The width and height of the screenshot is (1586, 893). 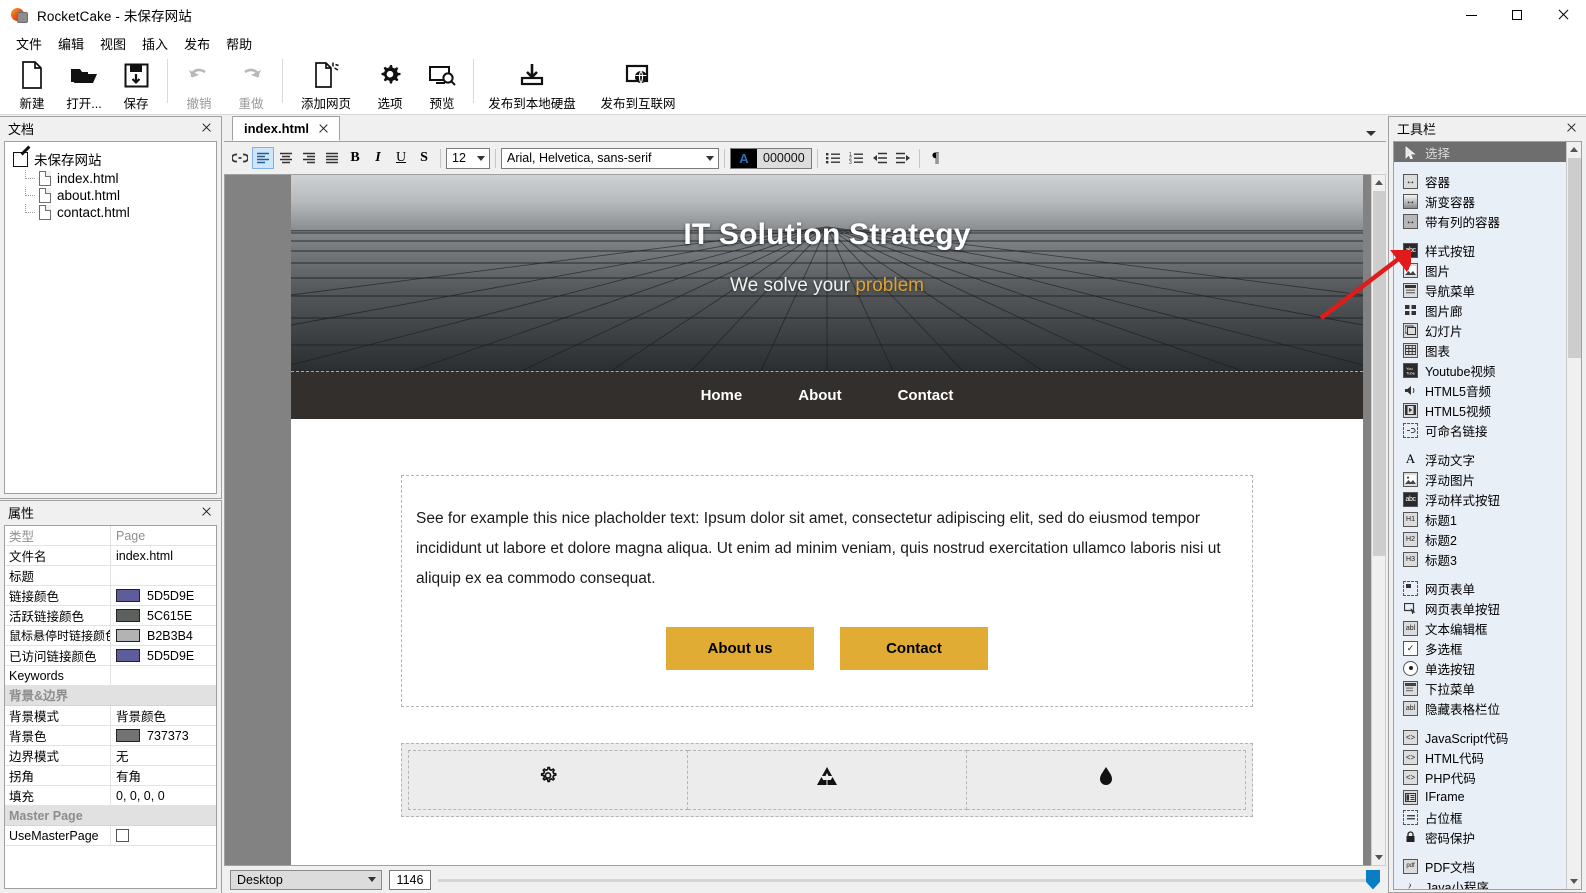 I want to click on toolbox-item-placeholder: 占位框, so click(x=1480, y=817).